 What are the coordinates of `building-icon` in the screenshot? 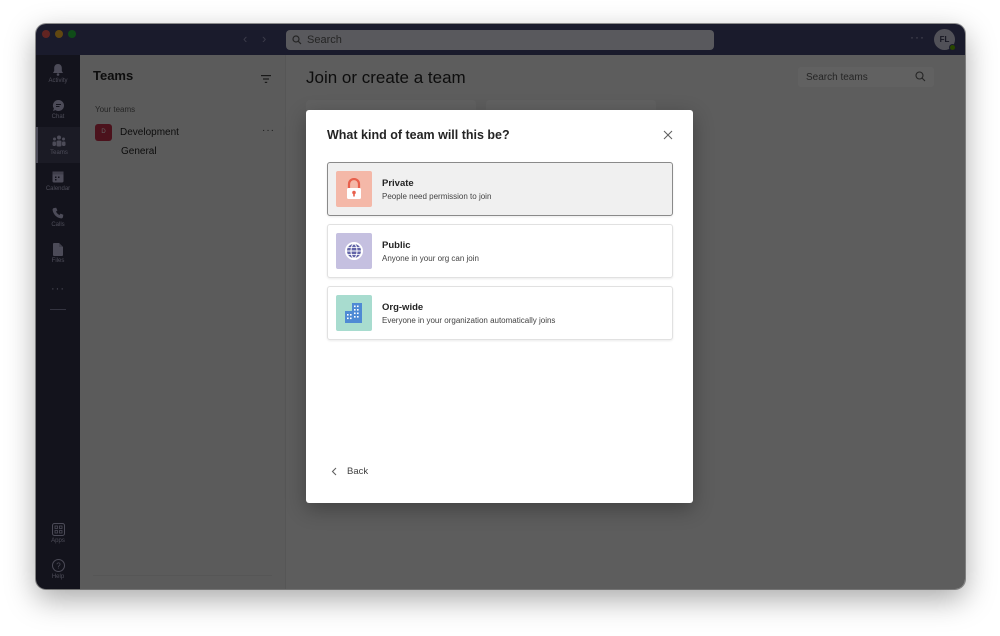 It's located at (354, 313).